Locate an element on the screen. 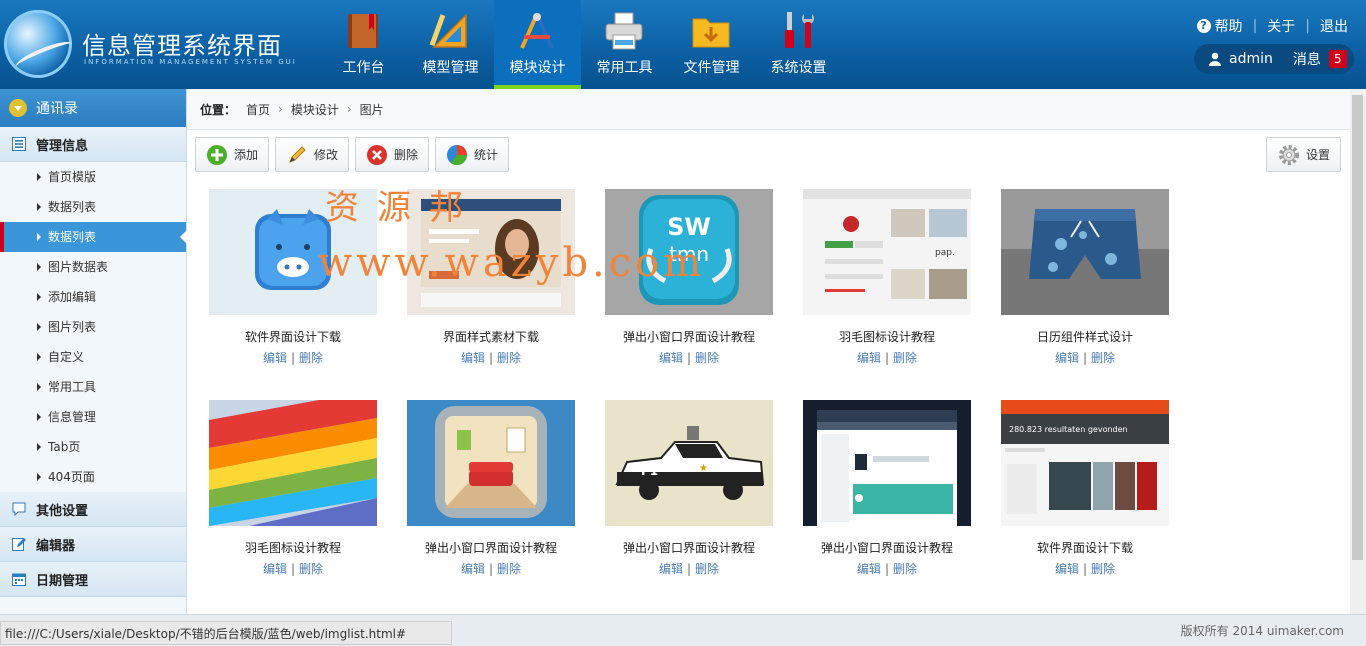 This screenshot has width=1366, height=646. nav-tab-workbench: 工作台 is located at coordinates (363, 44).